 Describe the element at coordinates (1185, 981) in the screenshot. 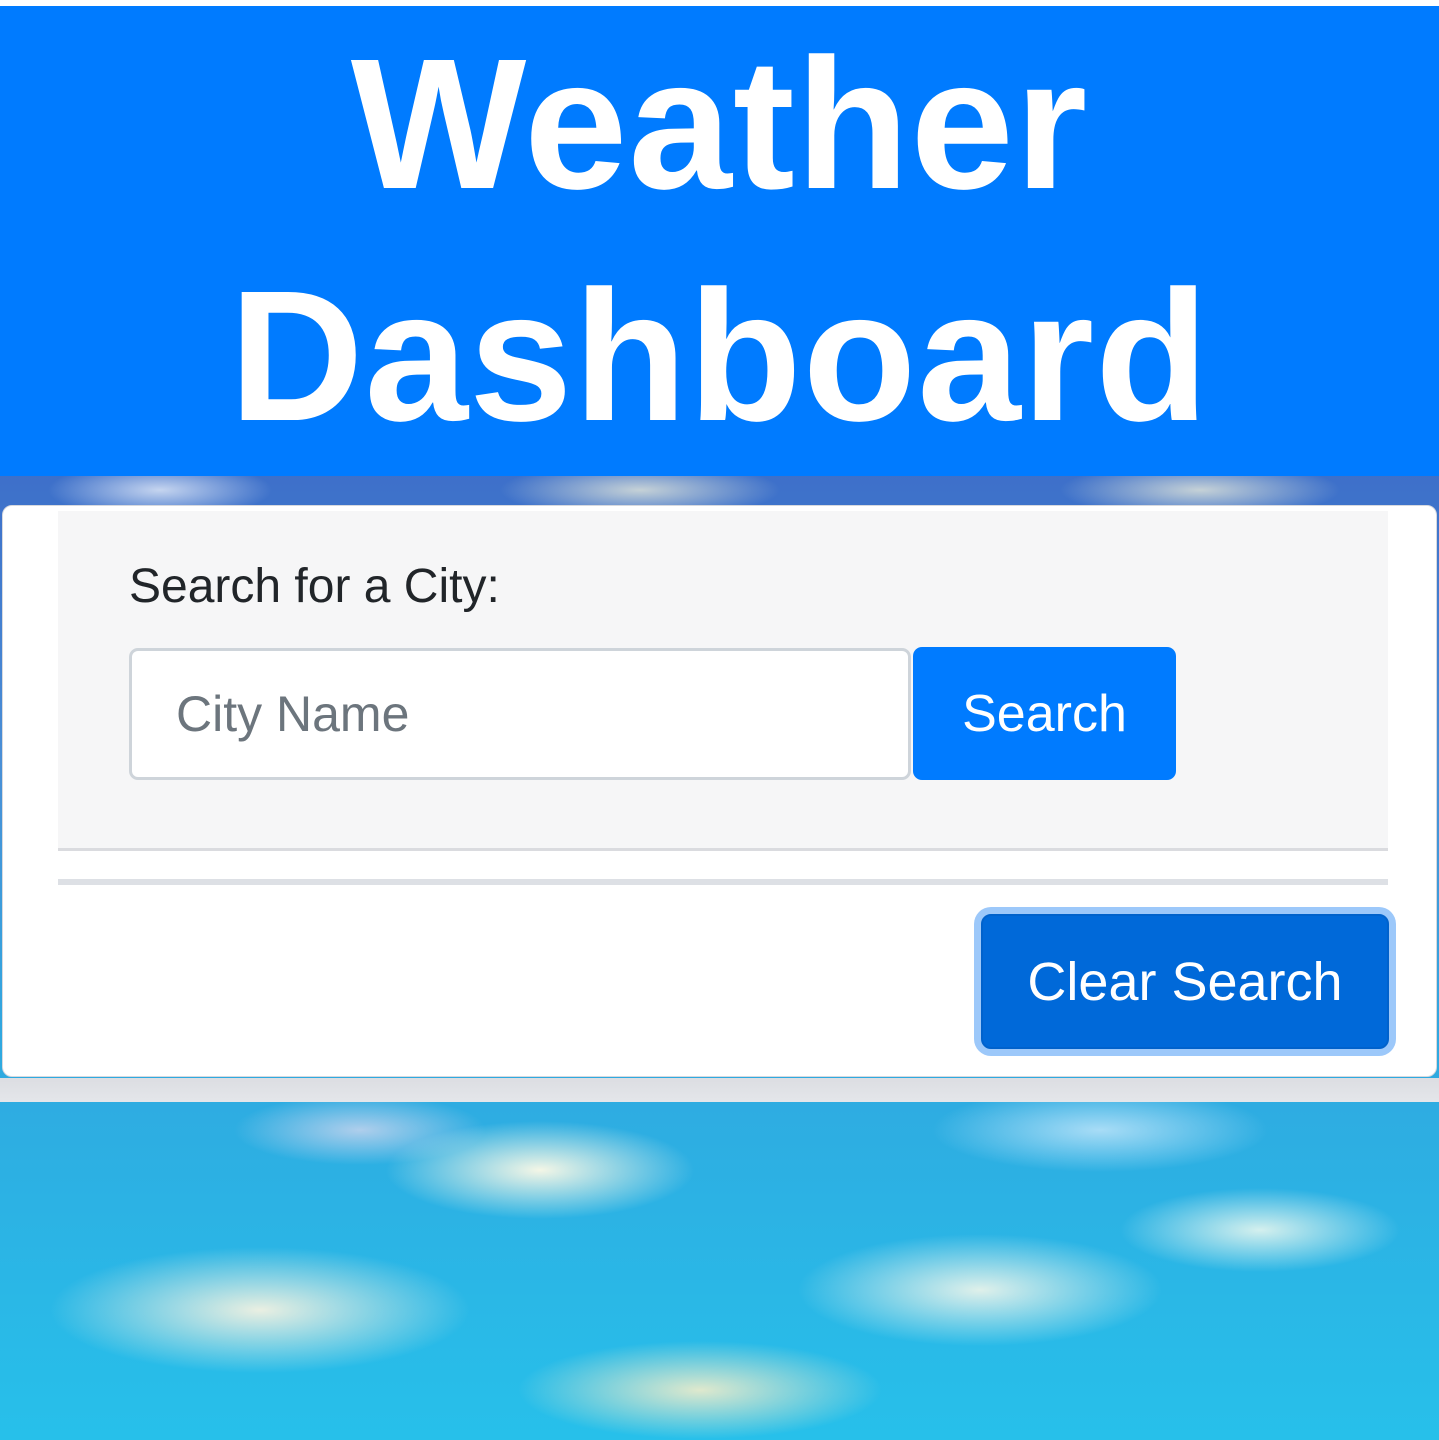

I see `clear-search-button: Clear Search` at that location.